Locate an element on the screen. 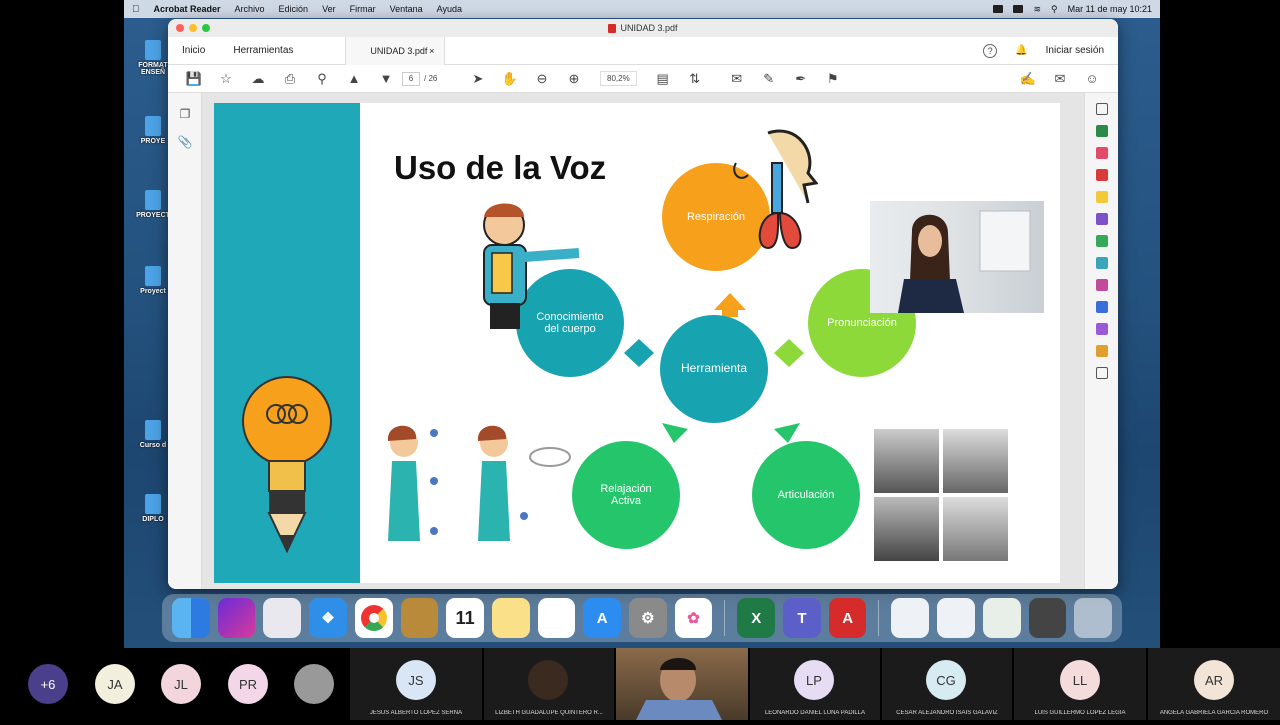 This screenshot has width=1280, height=725. participant-tile: LP LEONARDO DANIEL LUNA PADILLA is located at coordinates (815, 684).